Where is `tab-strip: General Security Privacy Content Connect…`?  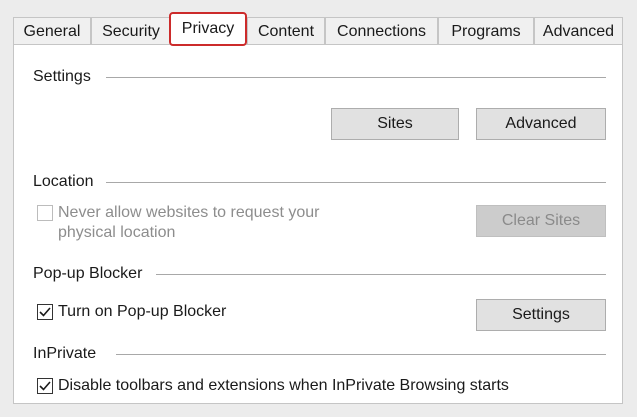 tab-strip: General Security Privacy Content Connect… is located at coordinates (318, 29).